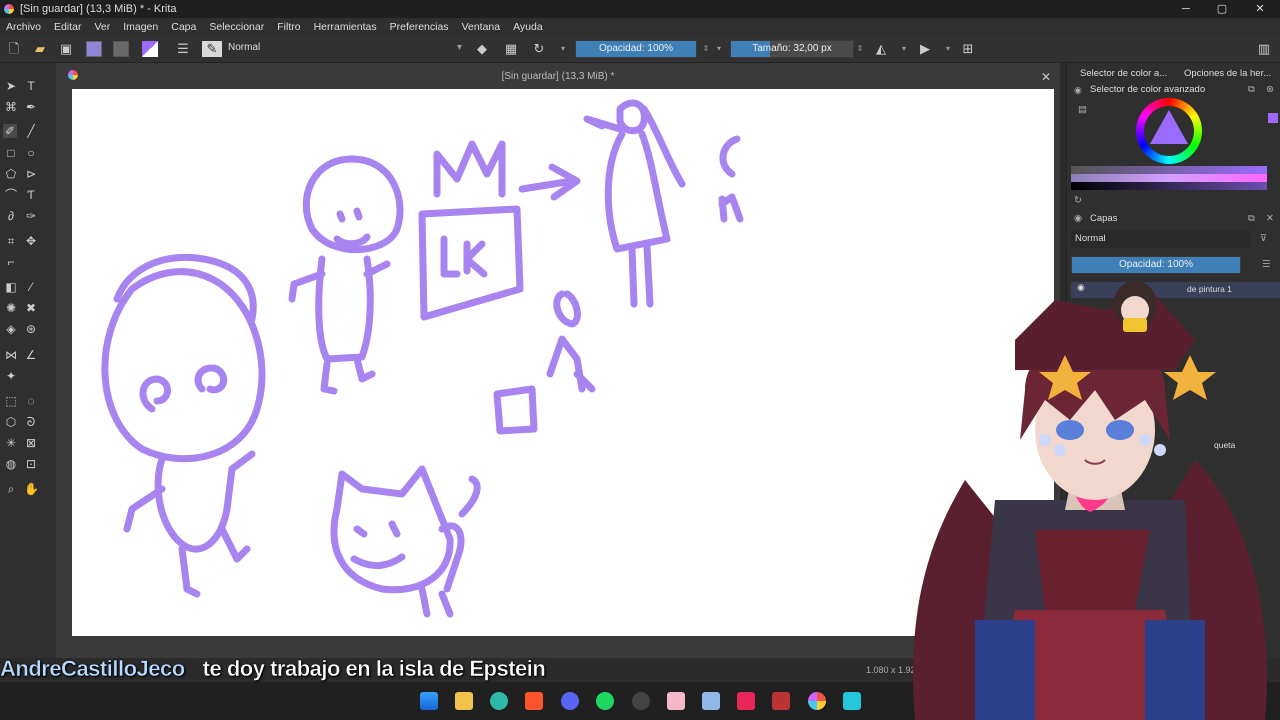 The width and height of the screenshot is (1280, 720). What do you see at coordinates (31, 401) in the screenshot?
I see `ellipse-select-icon: ◌` at bounding box center [31, 401].